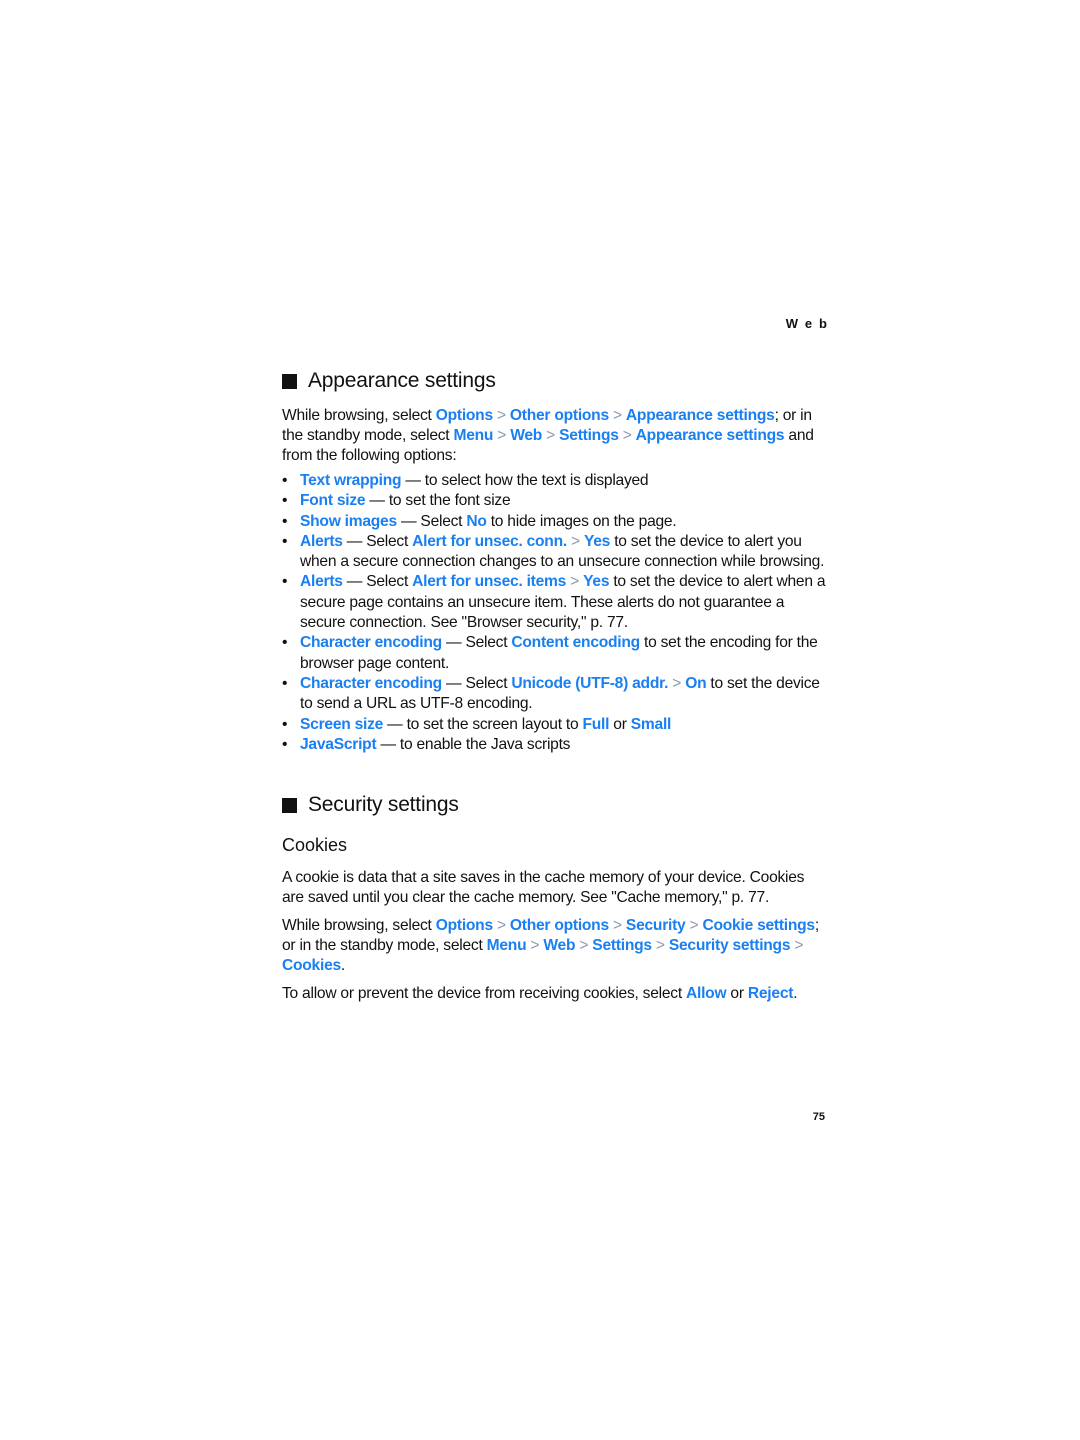  I want to click on security-settings-title: Security settings, so click(383, 804).